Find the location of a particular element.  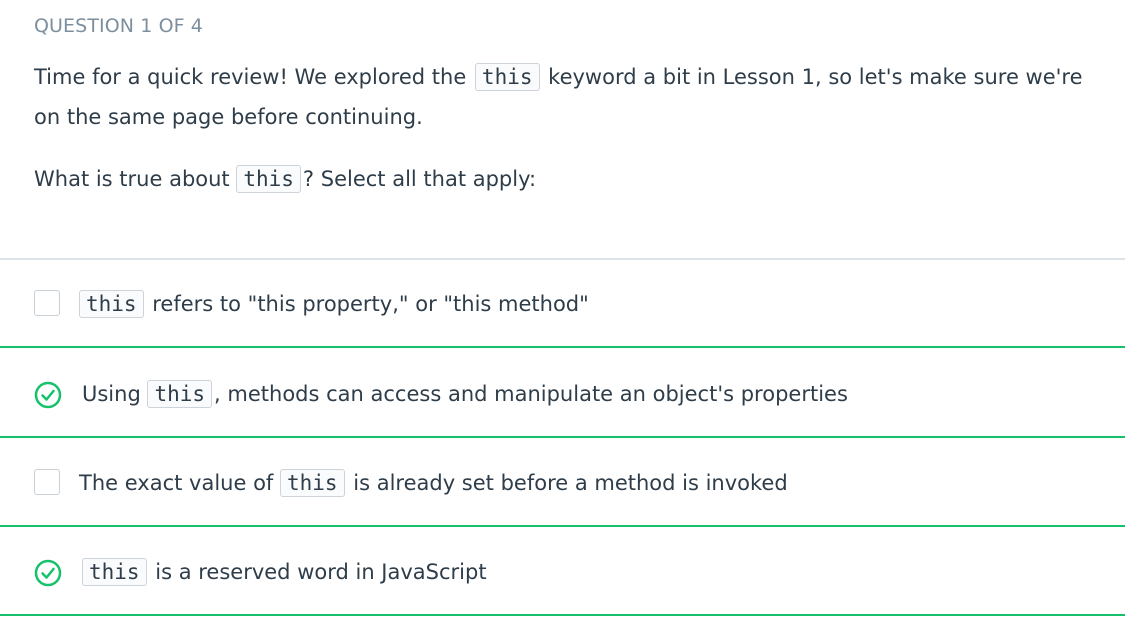

answer-option-4: this is a reserved word in JavaScript is located at coordinates (562, 572).